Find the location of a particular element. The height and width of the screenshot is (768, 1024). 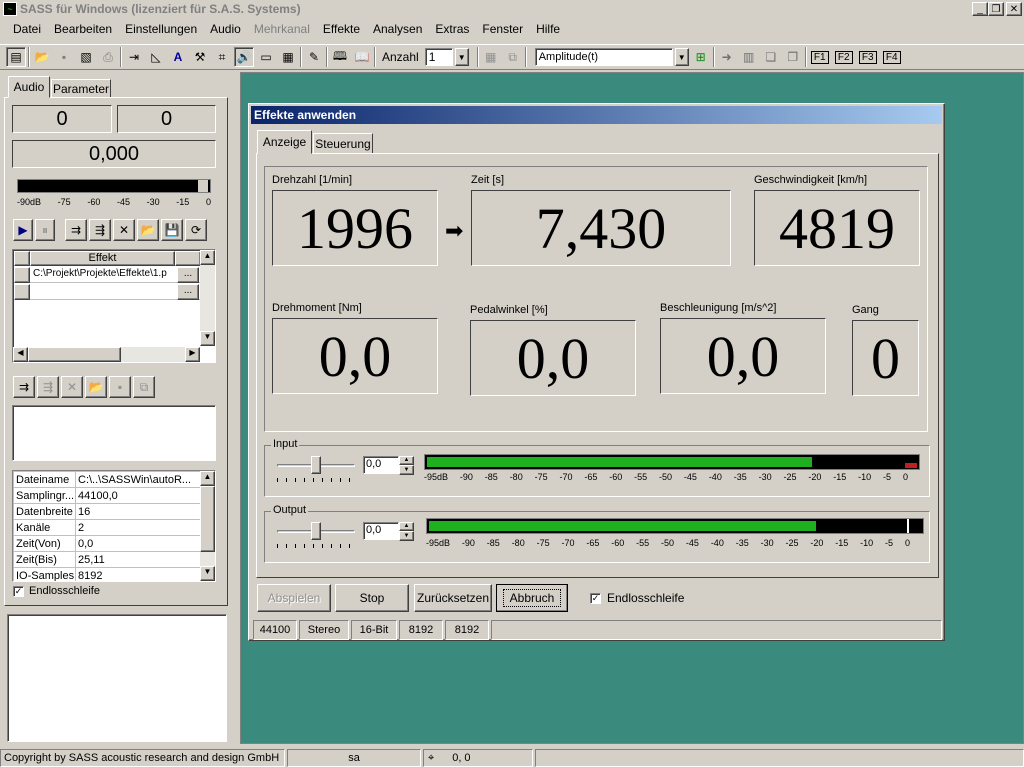

anzahl-select: 1 is located at coordinates (438, 57).